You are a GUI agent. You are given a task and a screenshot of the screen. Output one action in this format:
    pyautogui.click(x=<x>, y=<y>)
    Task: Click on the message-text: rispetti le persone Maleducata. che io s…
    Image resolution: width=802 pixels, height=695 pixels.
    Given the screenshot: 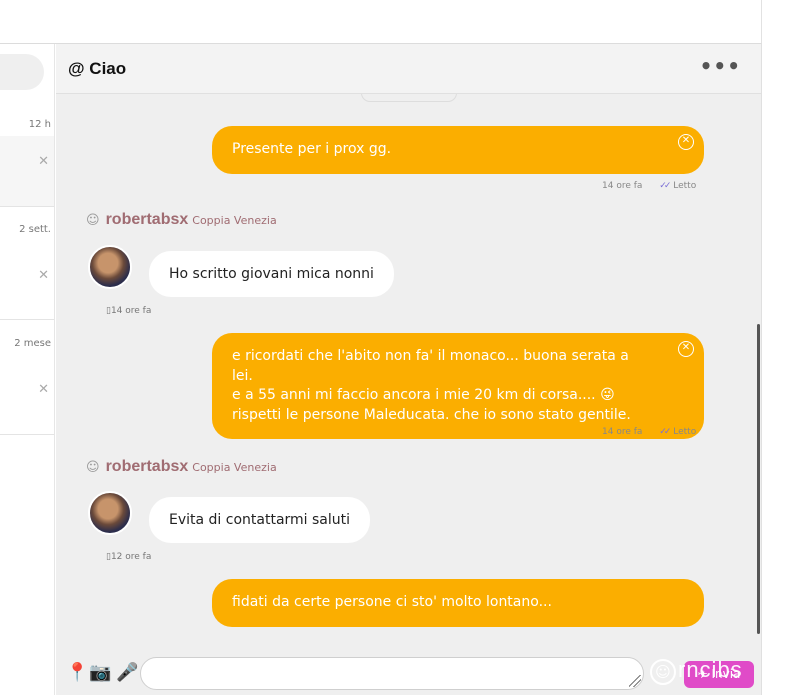 What is the action you would take?
    pyautogui.click(x=431, y=414)
    